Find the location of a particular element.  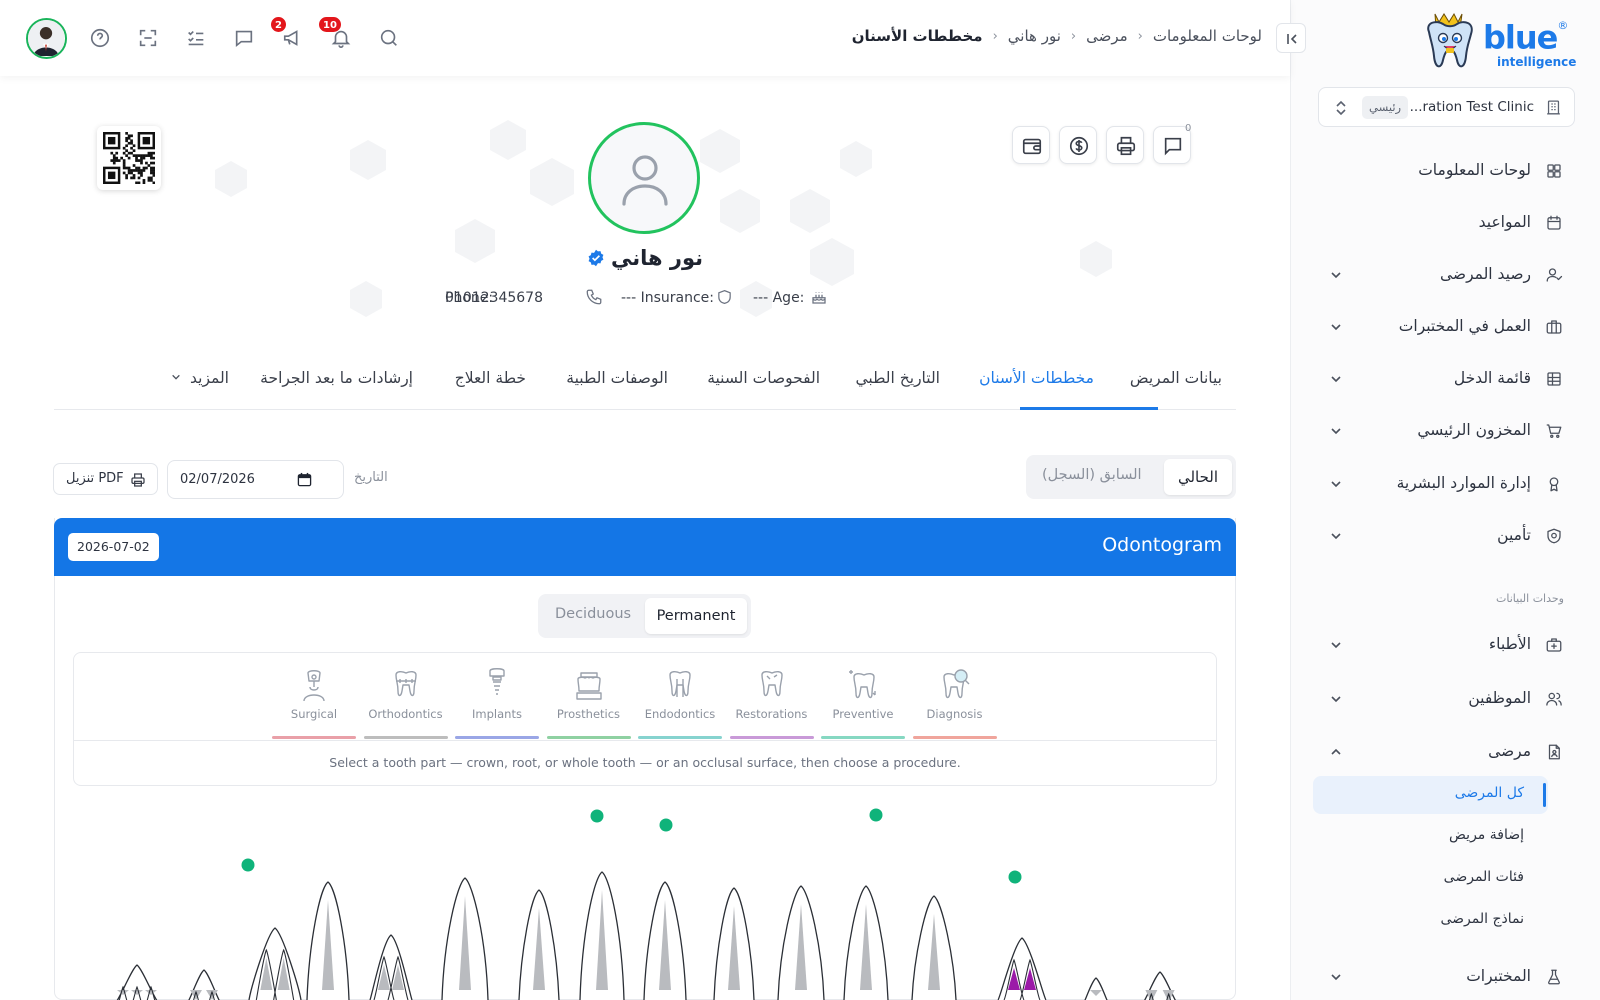

patient-avatar is located at coordinates (644, 178).